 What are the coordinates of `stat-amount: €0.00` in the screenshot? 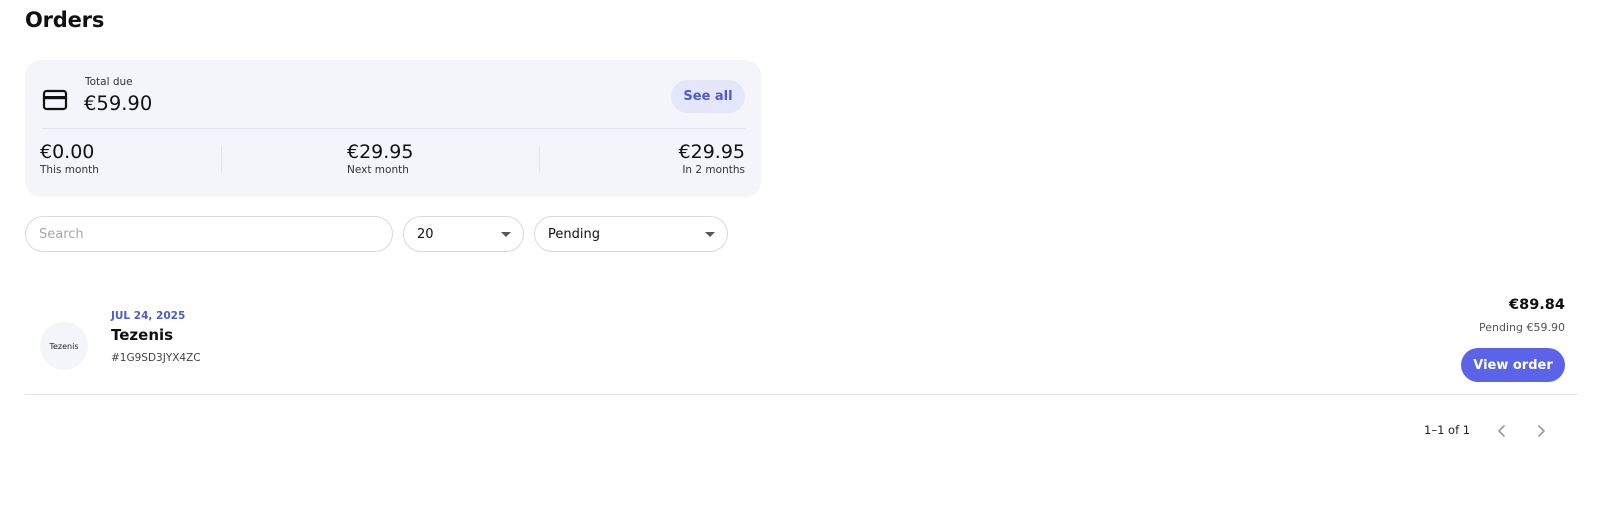 It's located at (67, 152).